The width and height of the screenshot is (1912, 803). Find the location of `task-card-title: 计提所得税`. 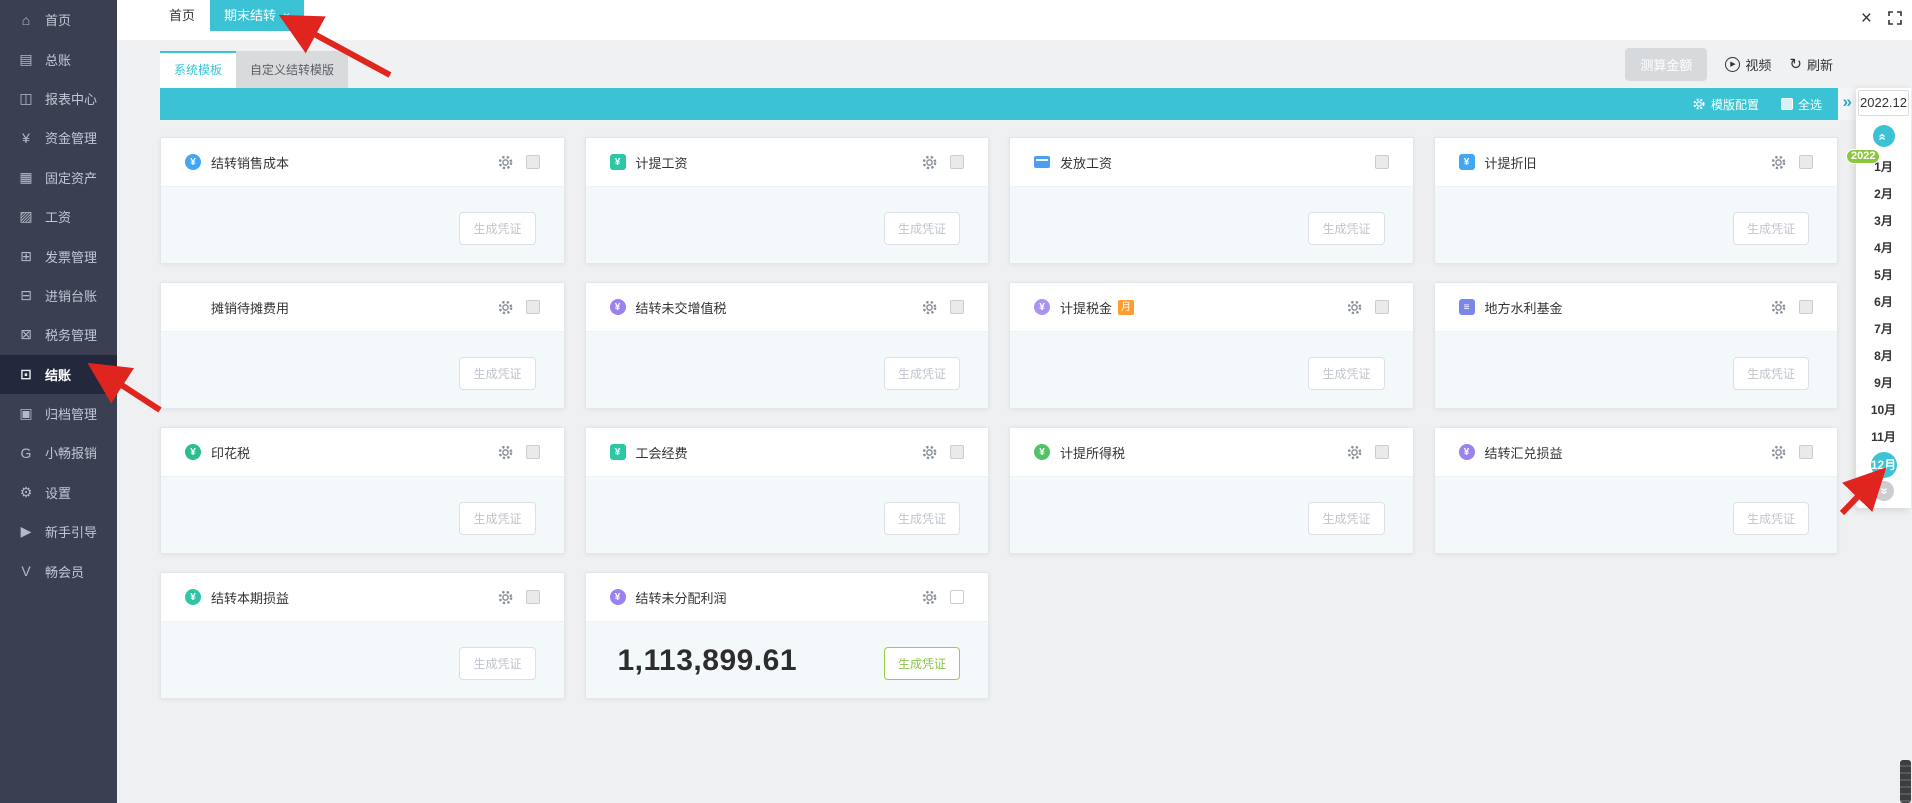

task-card-title: 计提所得税 is located at coordinates (1093, 453).